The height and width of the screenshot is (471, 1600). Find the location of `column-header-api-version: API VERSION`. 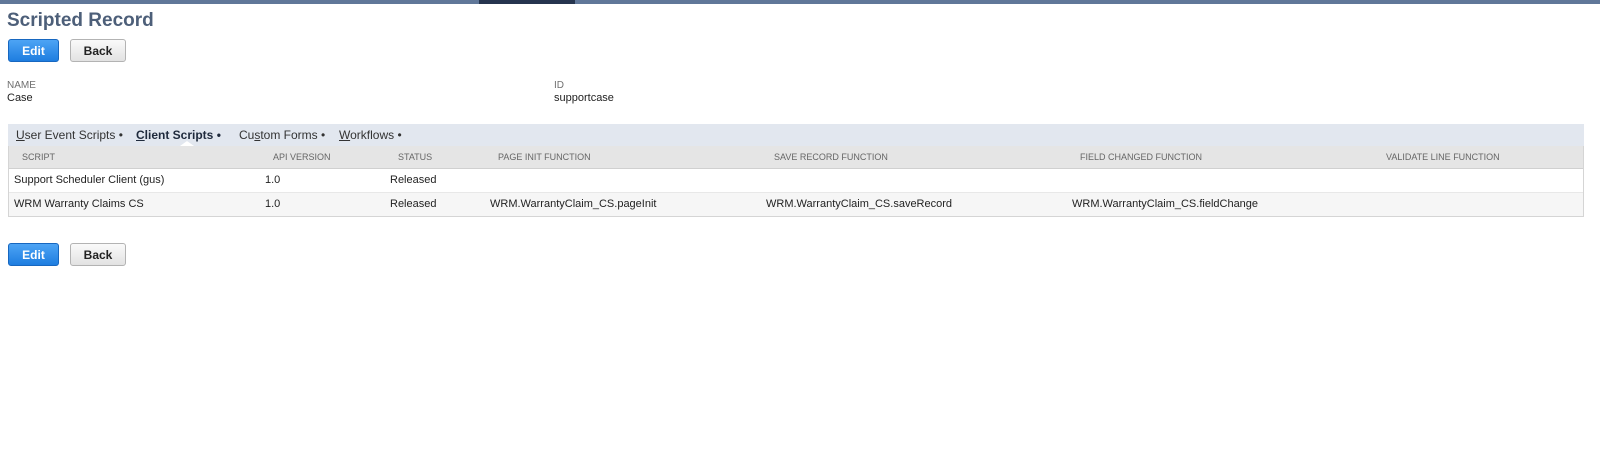

column-header-api-version: API VERSION is located at coordinates (302, 157).